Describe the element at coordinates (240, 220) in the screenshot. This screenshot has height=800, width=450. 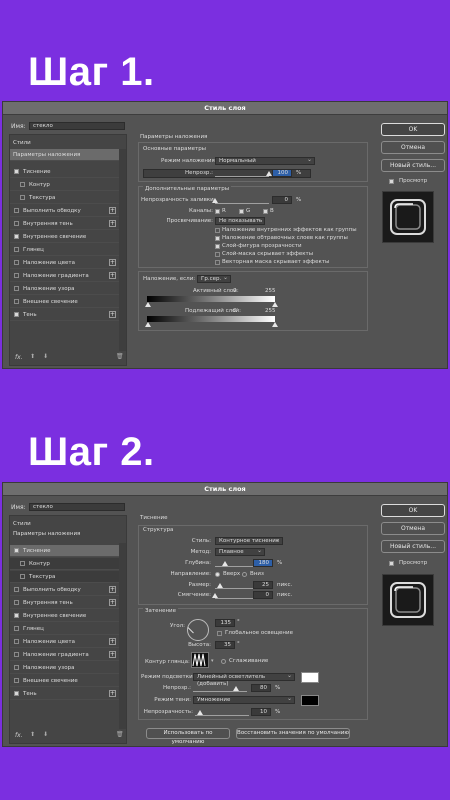
I see `knockout-select: Не показывать` at that location.